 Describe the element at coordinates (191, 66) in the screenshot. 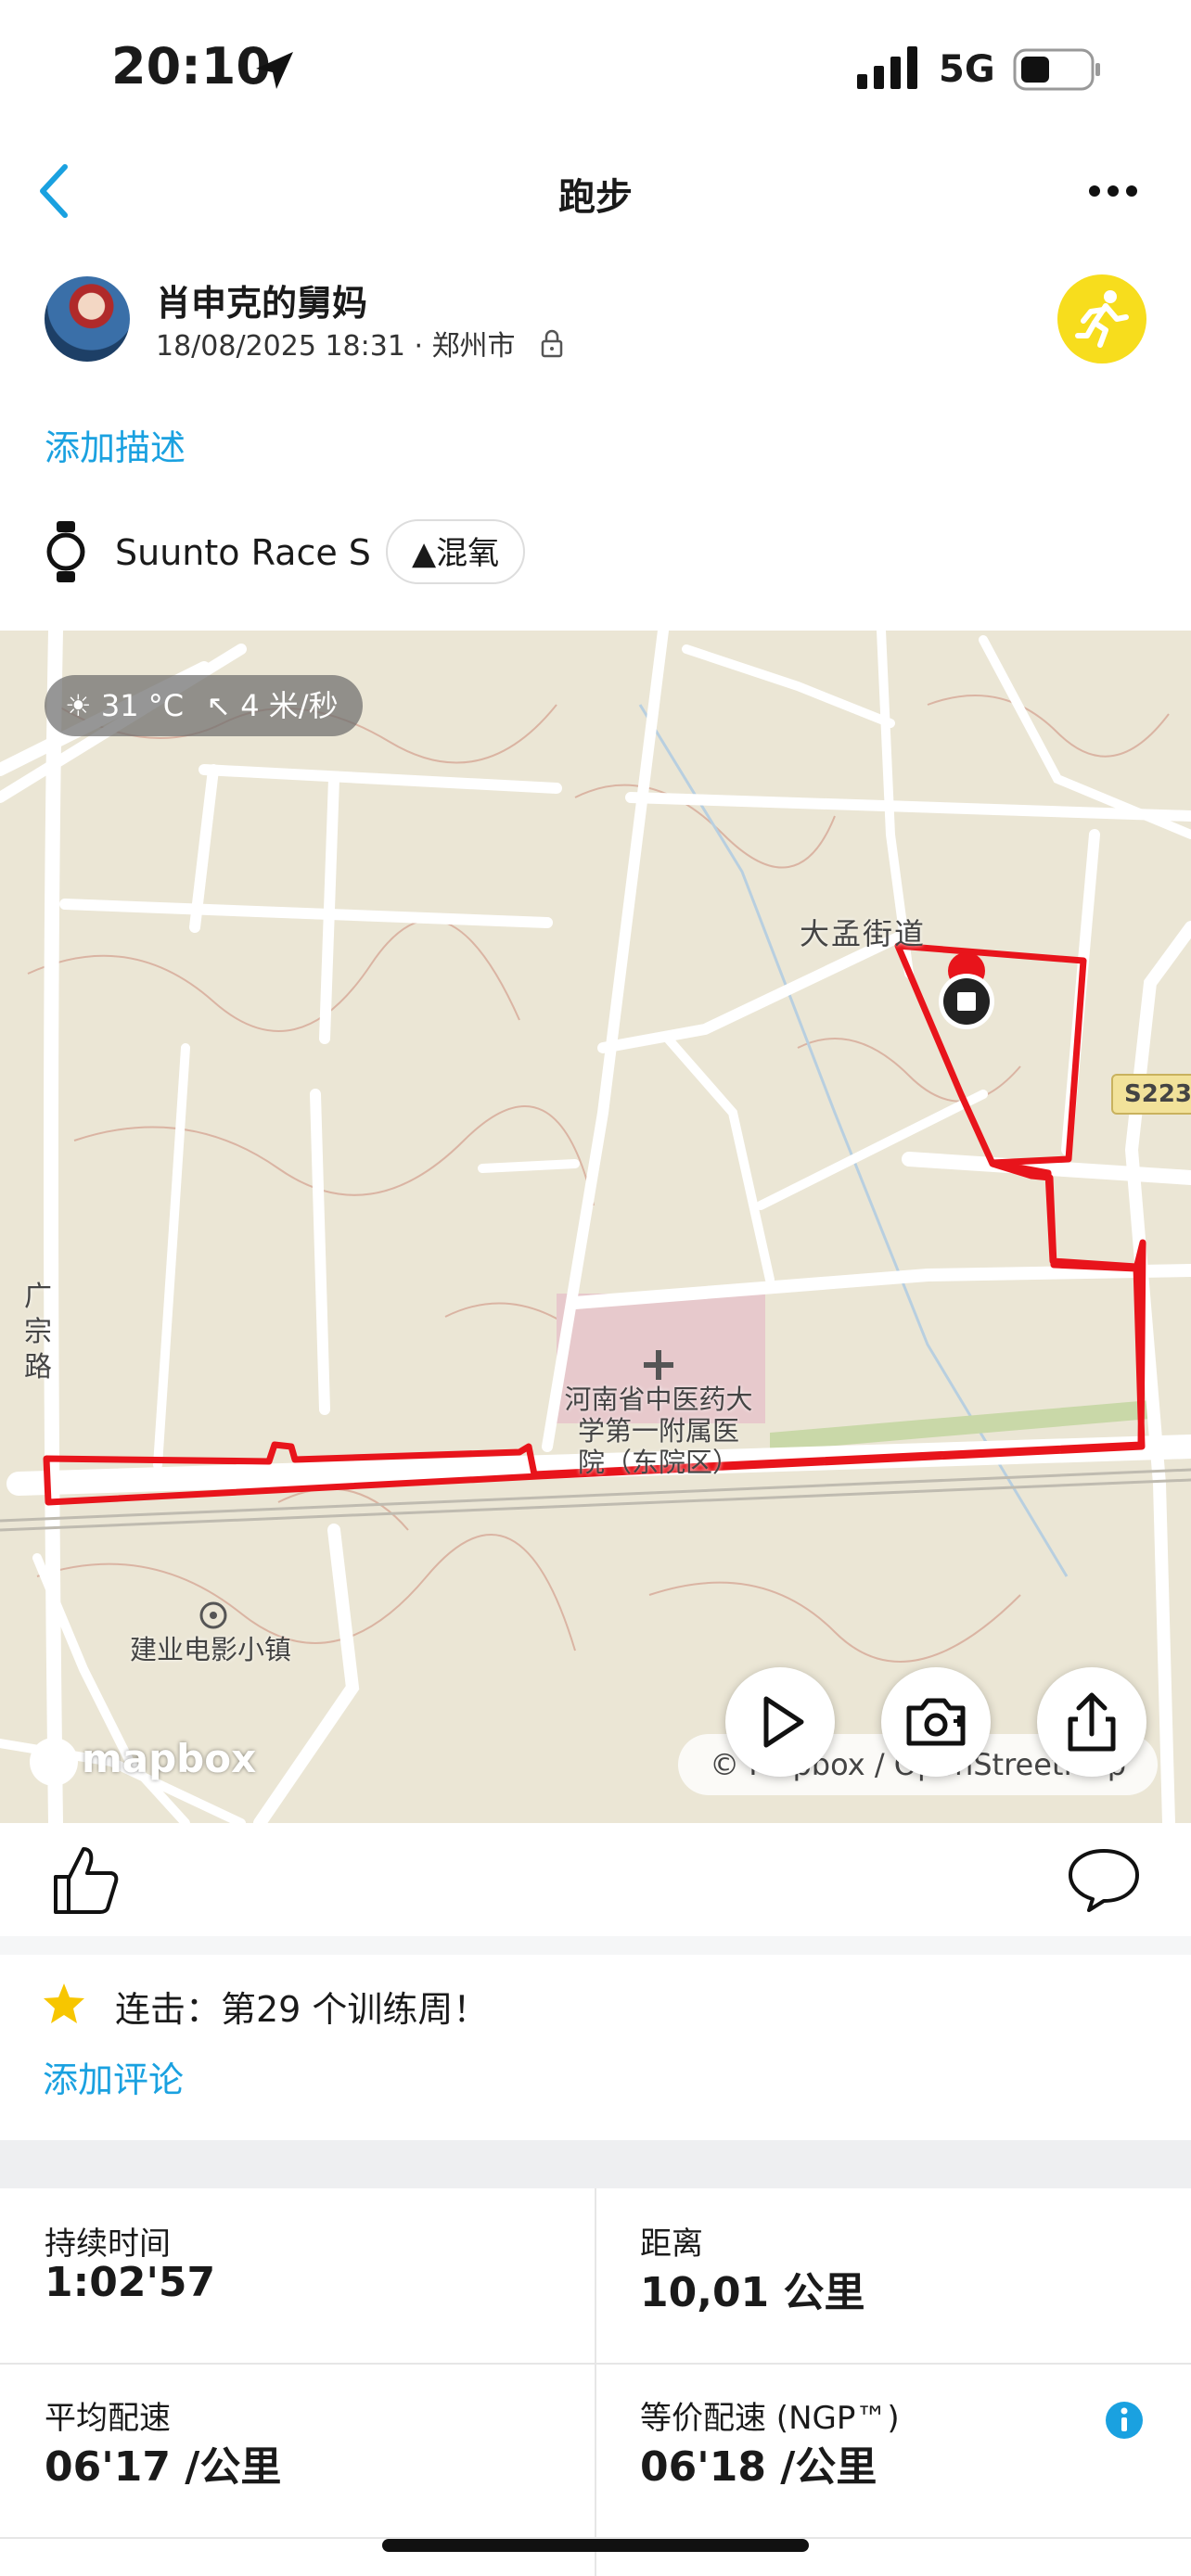

I see `status-time: 20:10` at that location.